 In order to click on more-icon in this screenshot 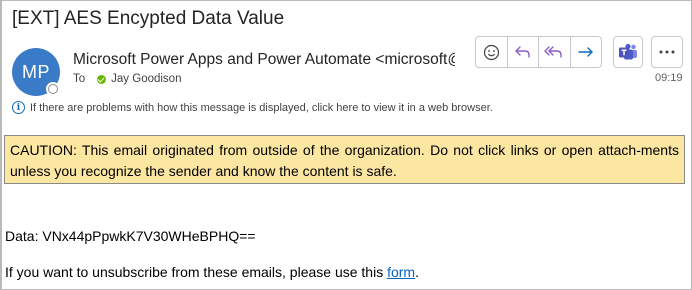, I will do `click(667, 52)`.